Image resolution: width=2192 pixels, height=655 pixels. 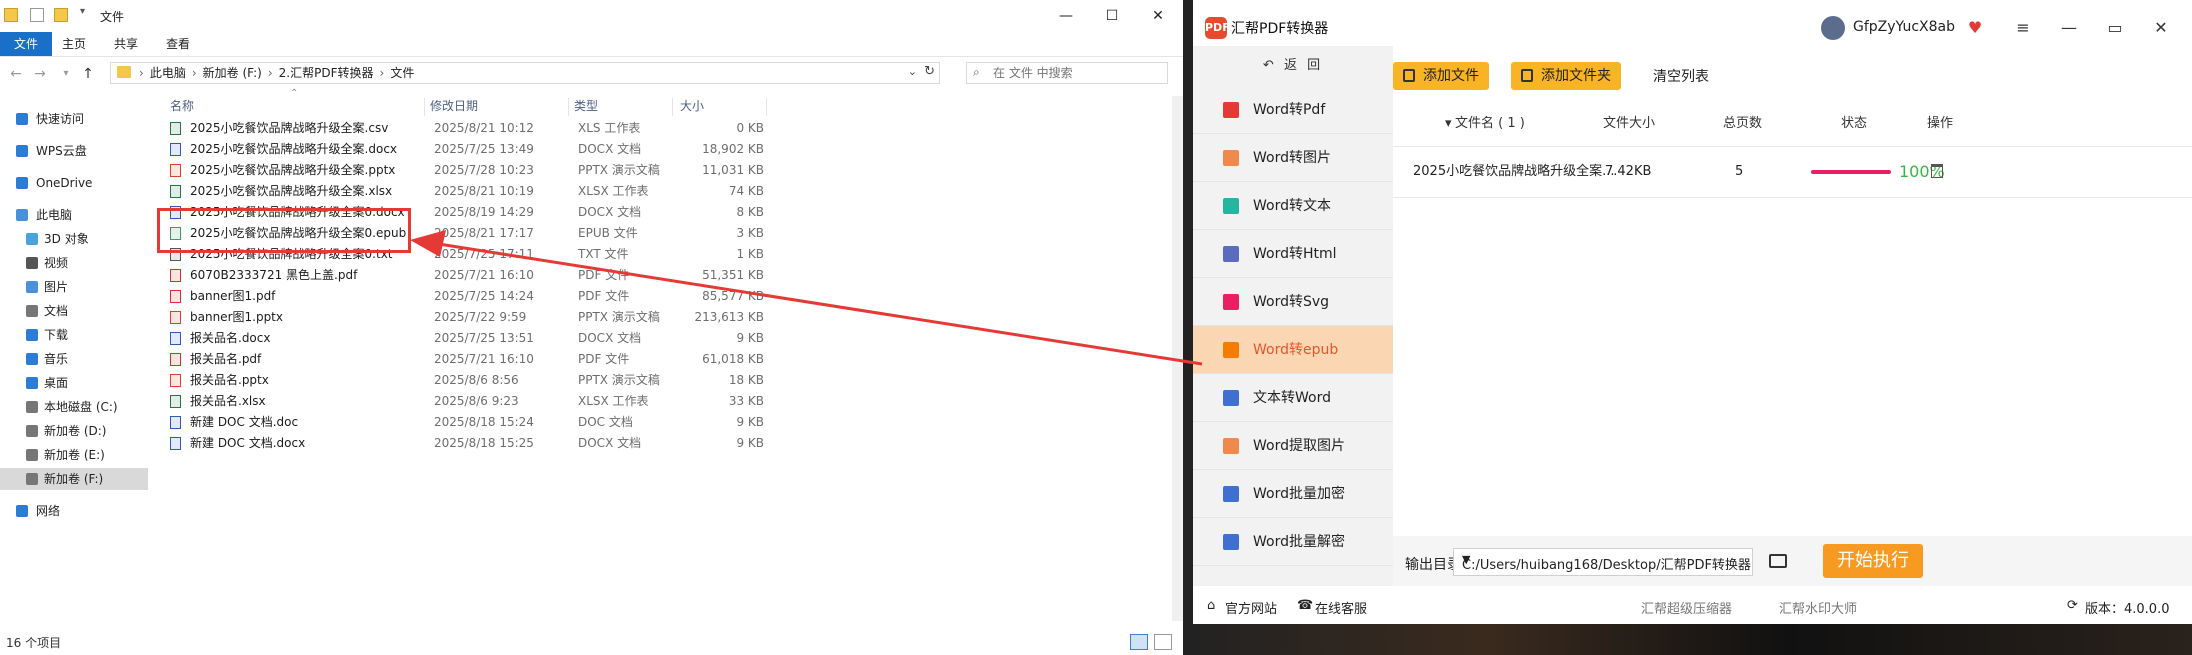 I want to click on watermark-link: 汇帮水印大师, so click(x=1818, y=607).